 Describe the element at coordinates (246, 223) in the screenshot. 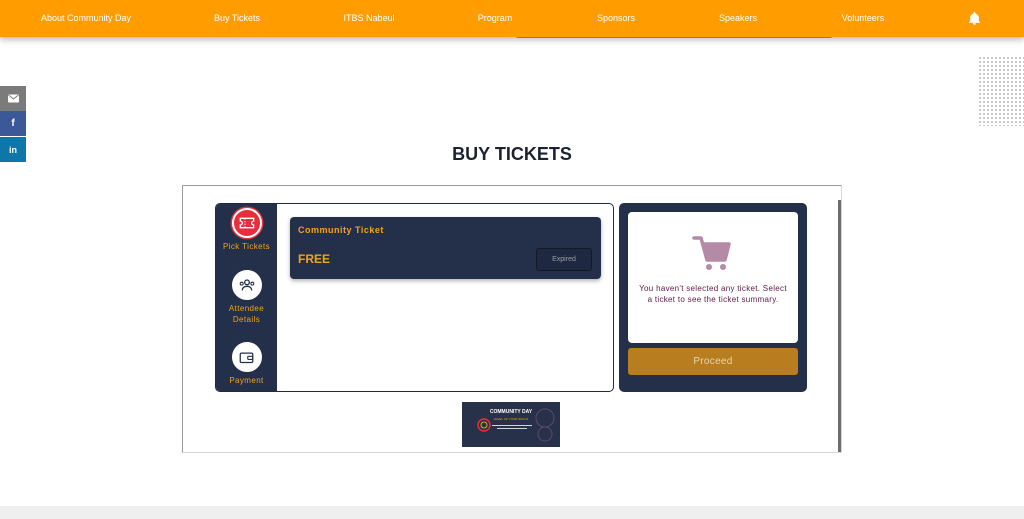

I see `ticket-icon` at that location.